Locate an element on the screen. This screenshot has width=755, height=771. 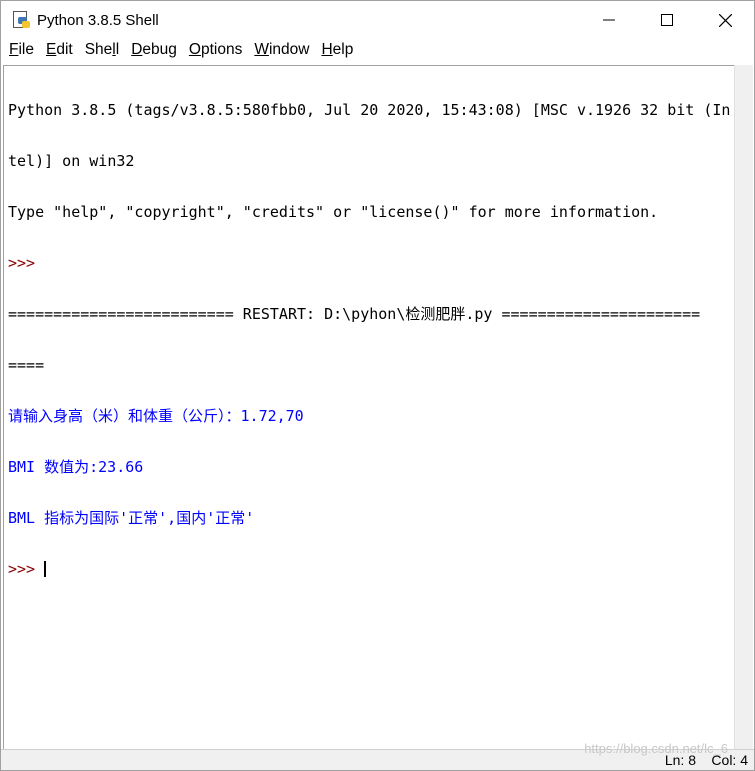
maximize-icon is located at coordinates (667, 20).